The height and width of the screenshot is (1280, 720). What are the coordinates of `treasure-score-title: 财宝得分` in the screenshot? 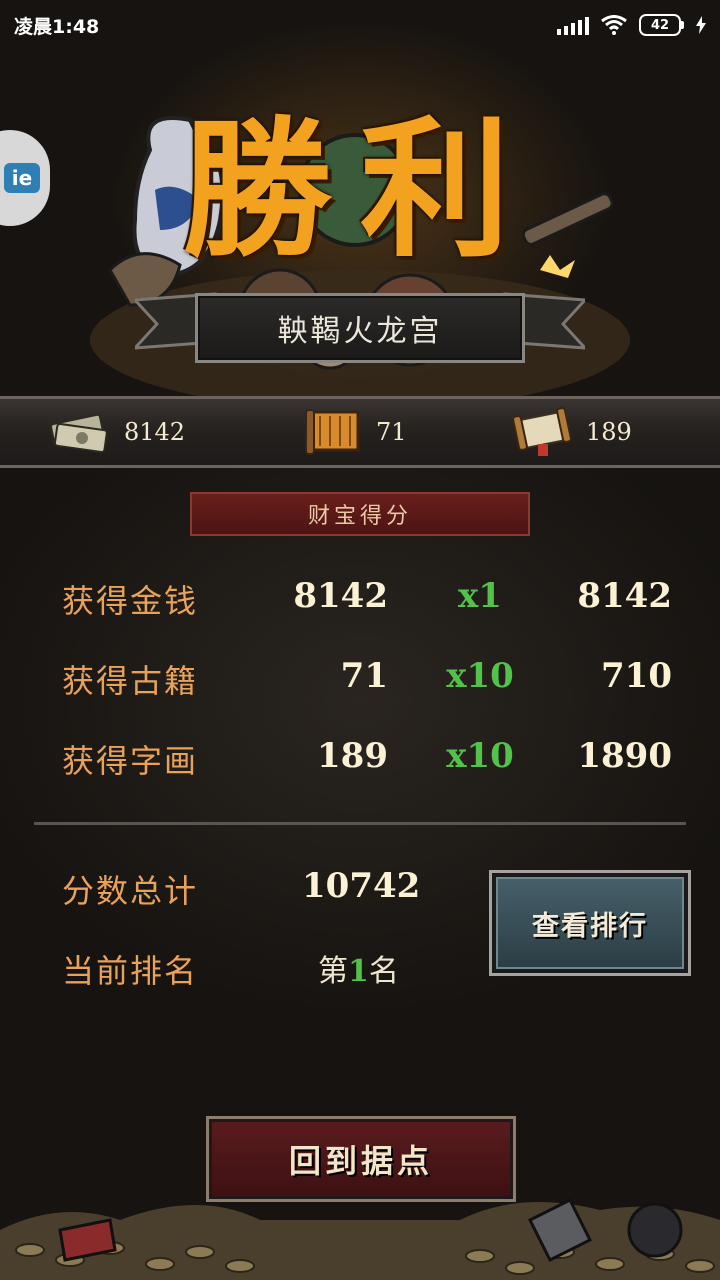 It's located at (359, 516).